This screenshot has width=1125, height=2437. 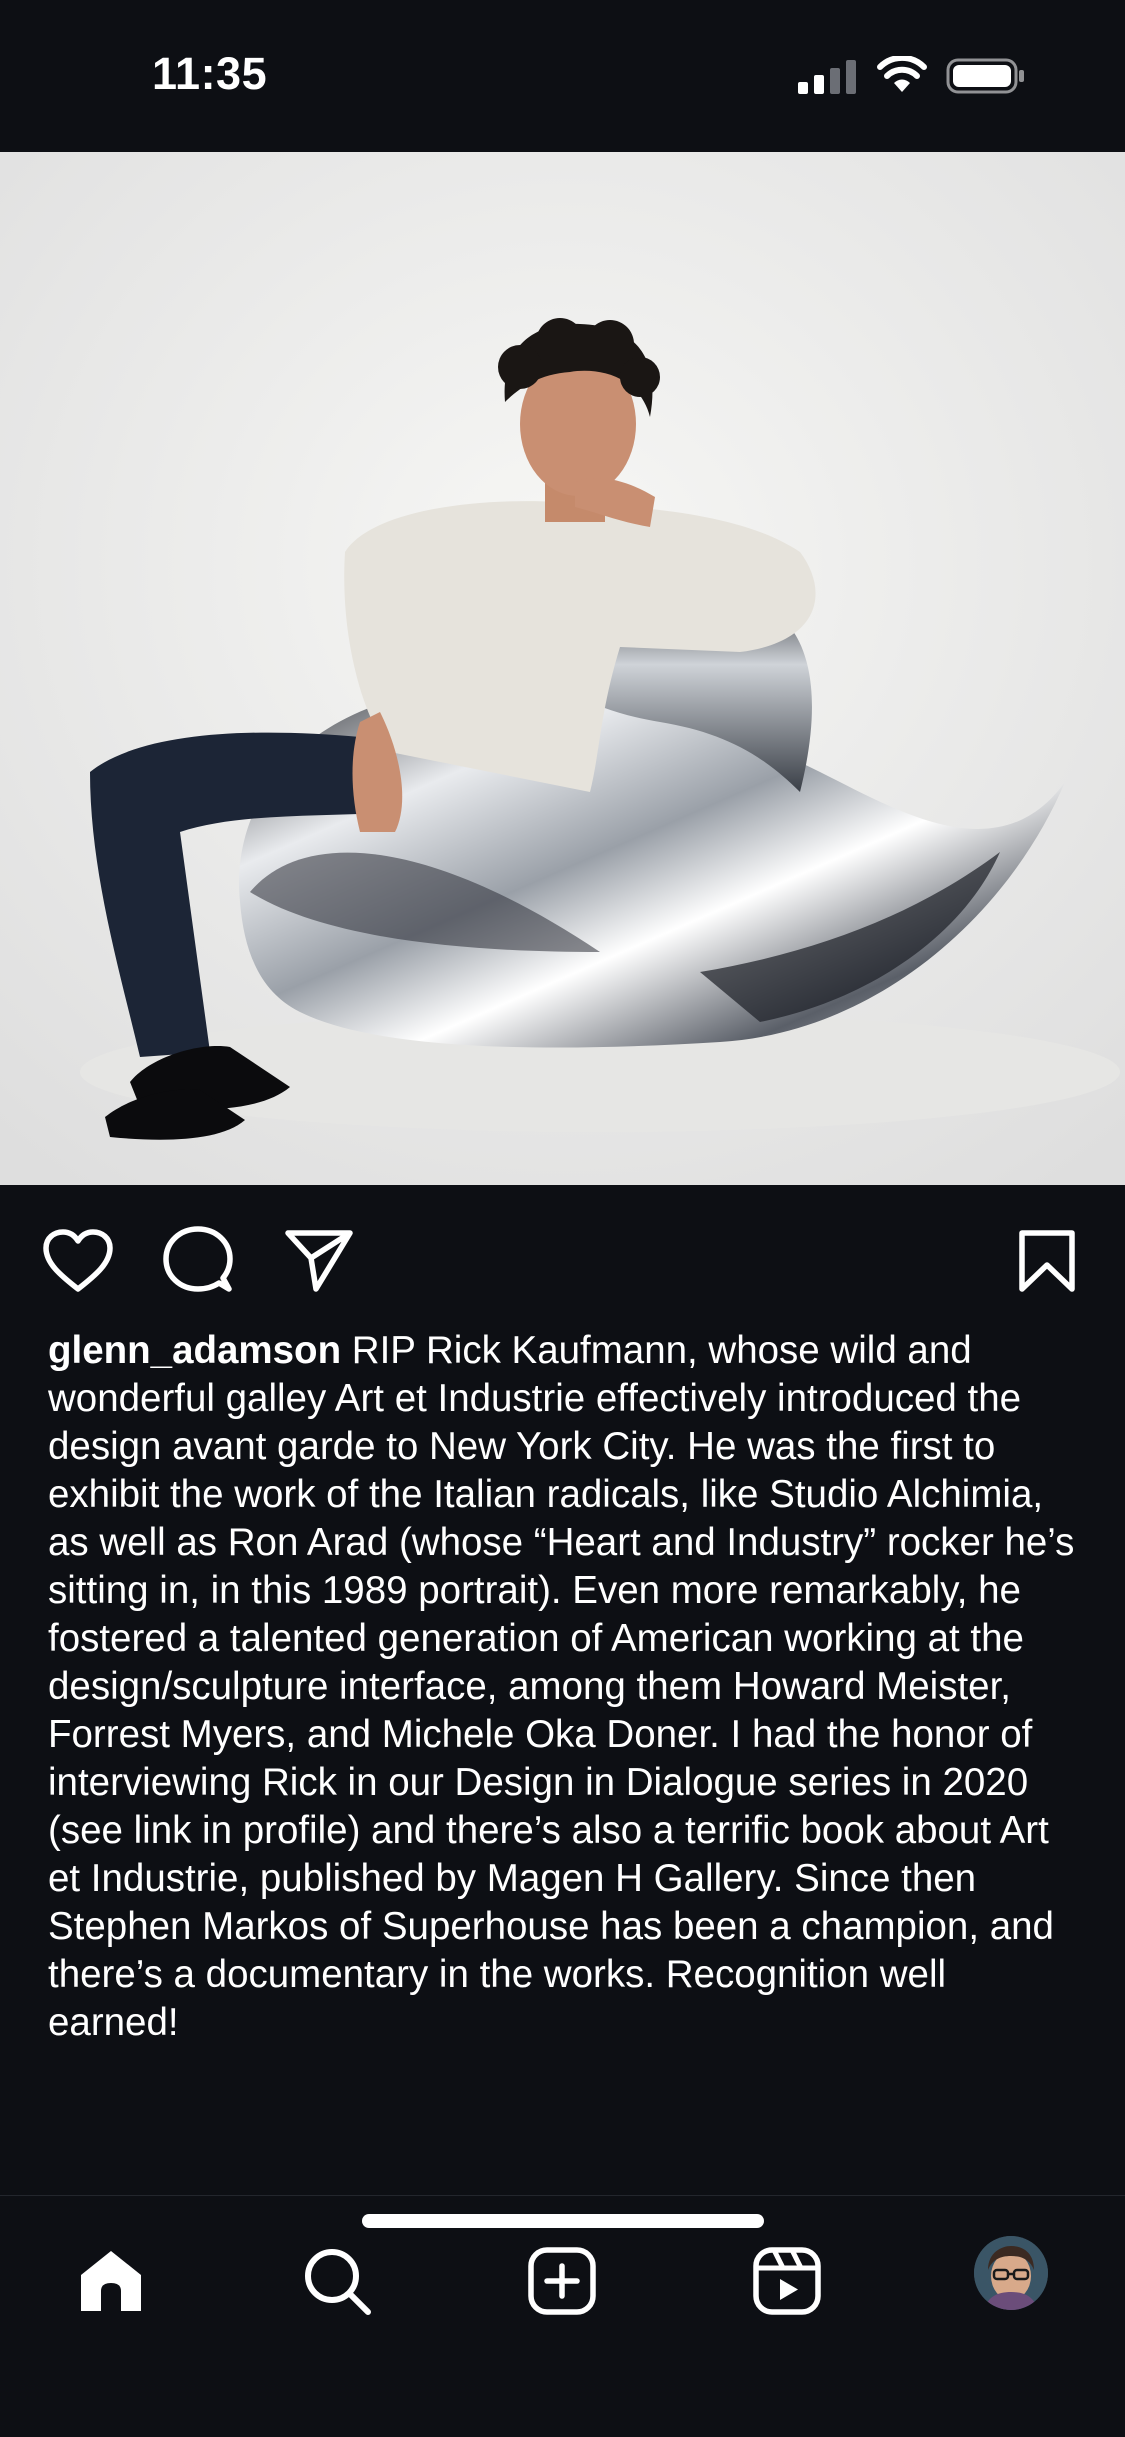 I want to click on bookmark-icon, so click(x=1047, y=1261).